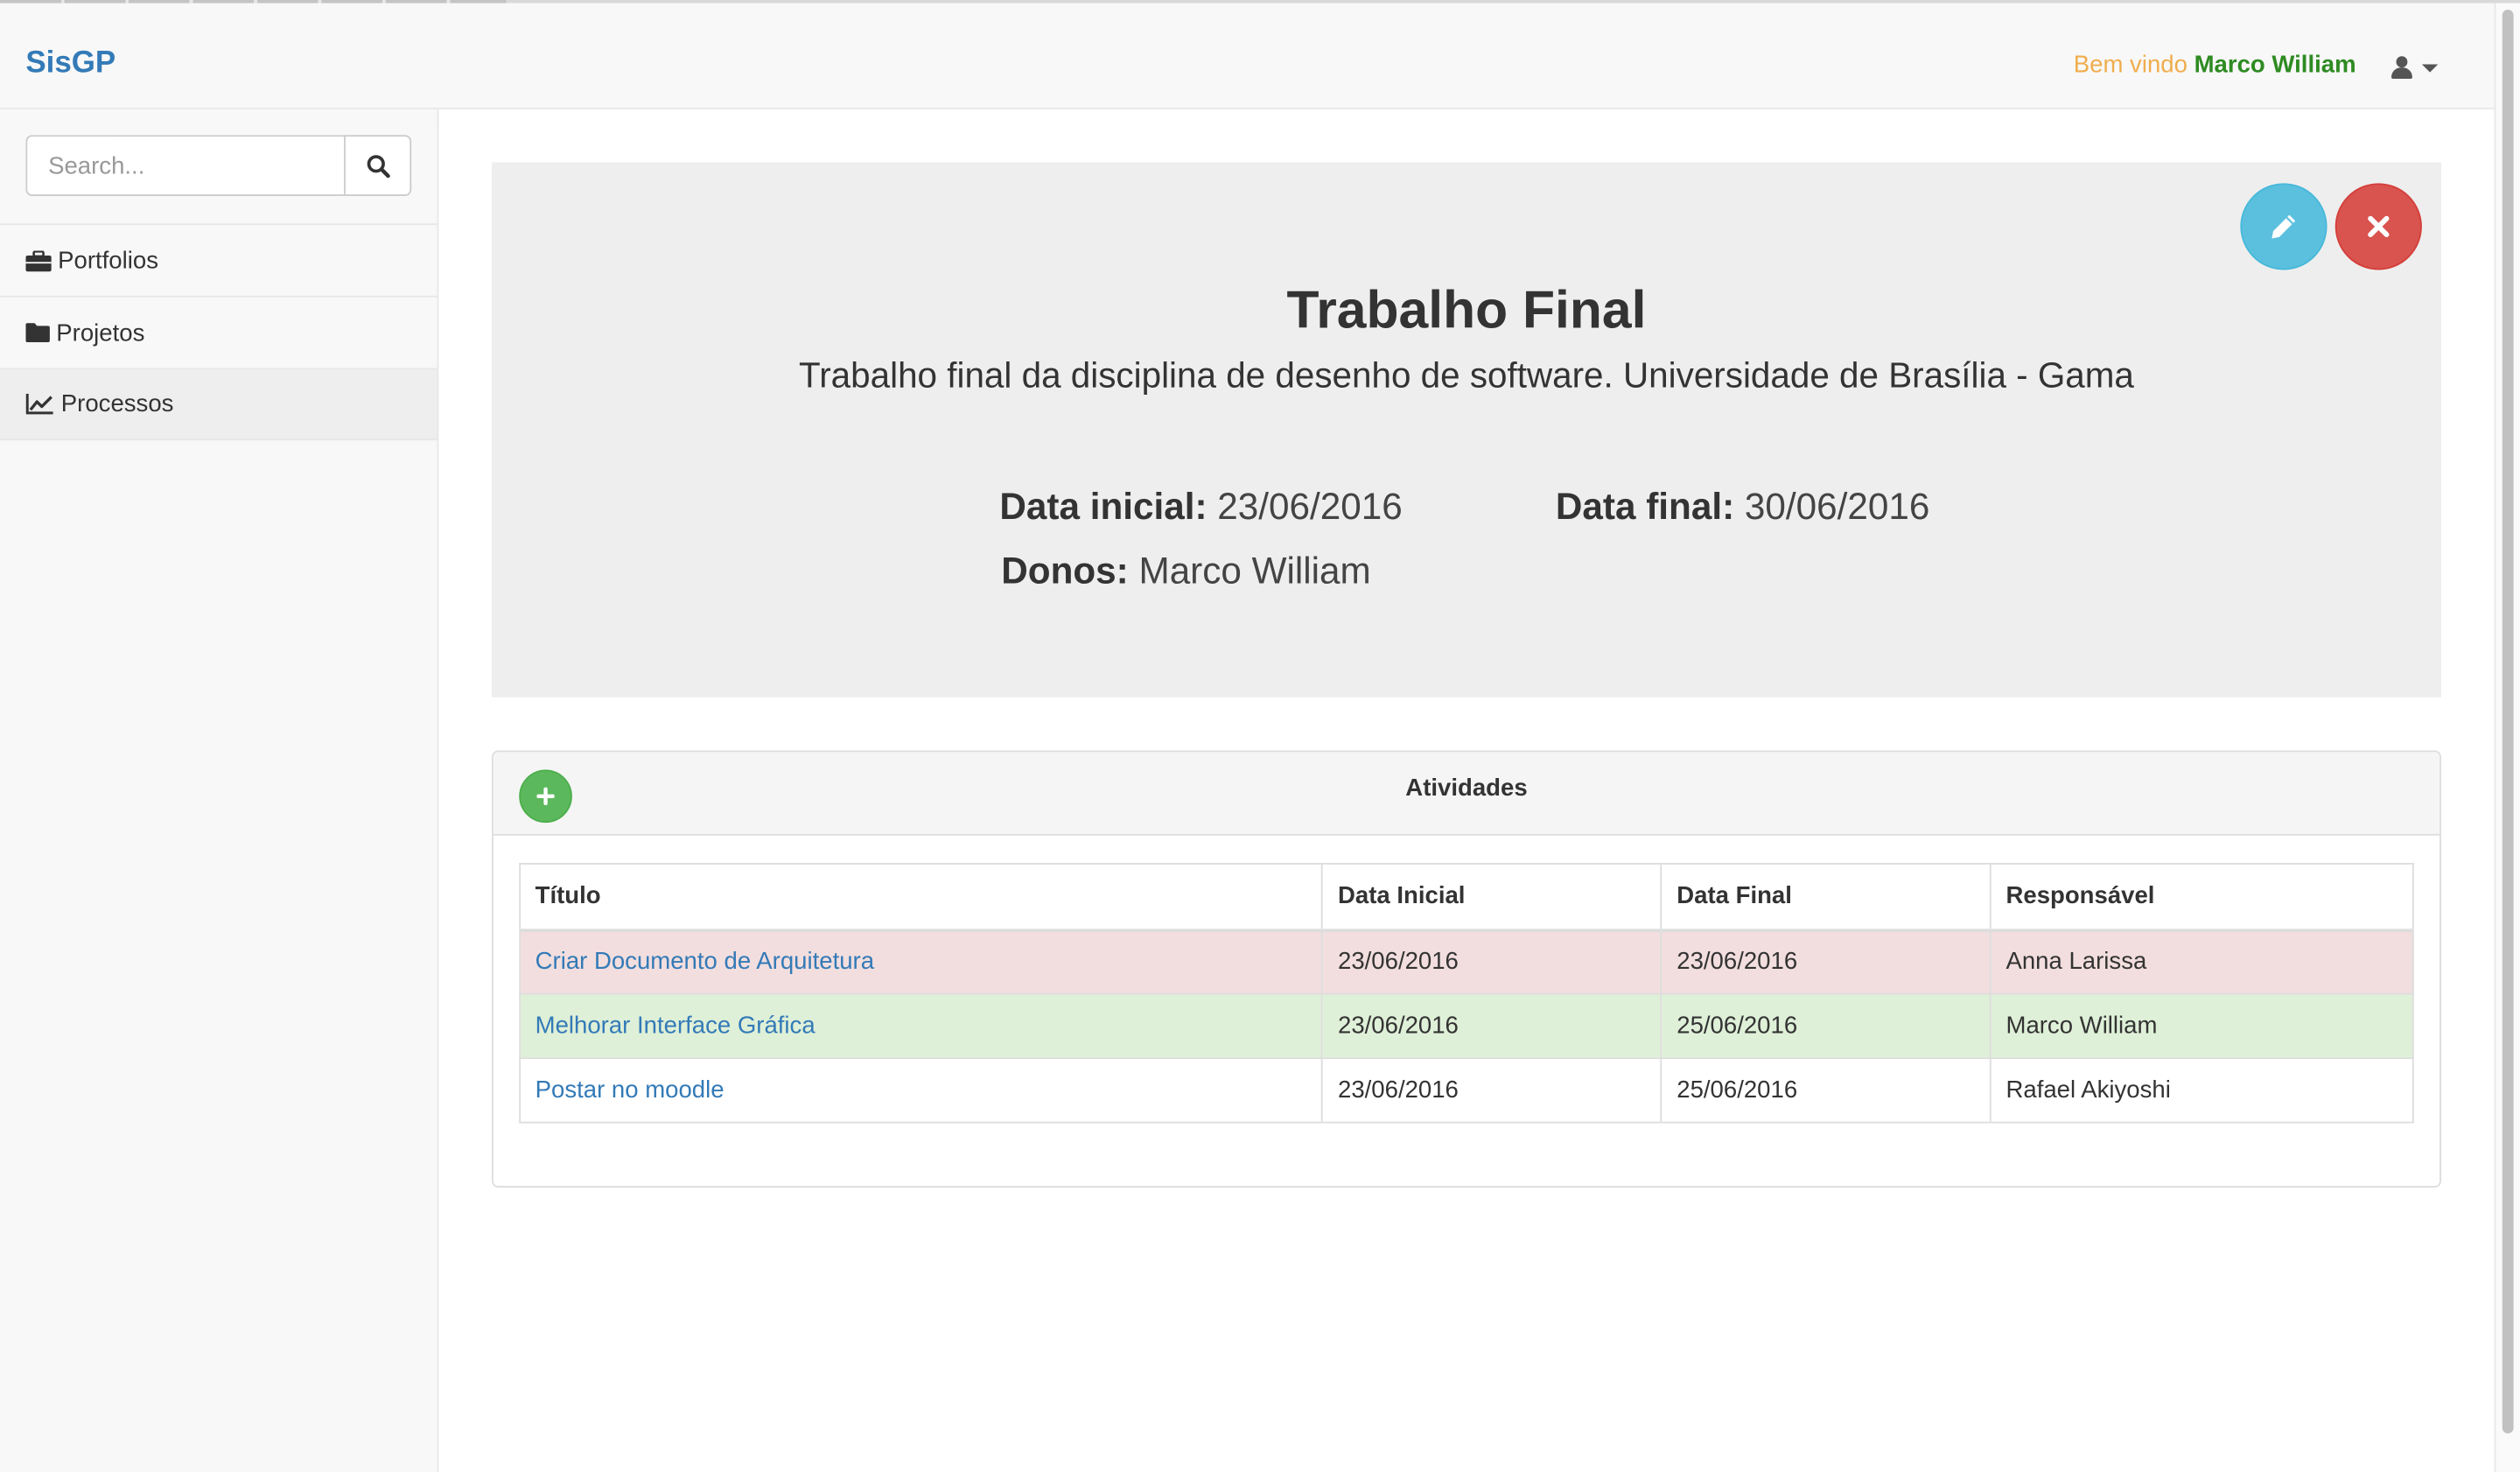  Describe the element at coordinates (630, 1089) in the screenshot. I see `activity-link: Postar no moodle` at that location.